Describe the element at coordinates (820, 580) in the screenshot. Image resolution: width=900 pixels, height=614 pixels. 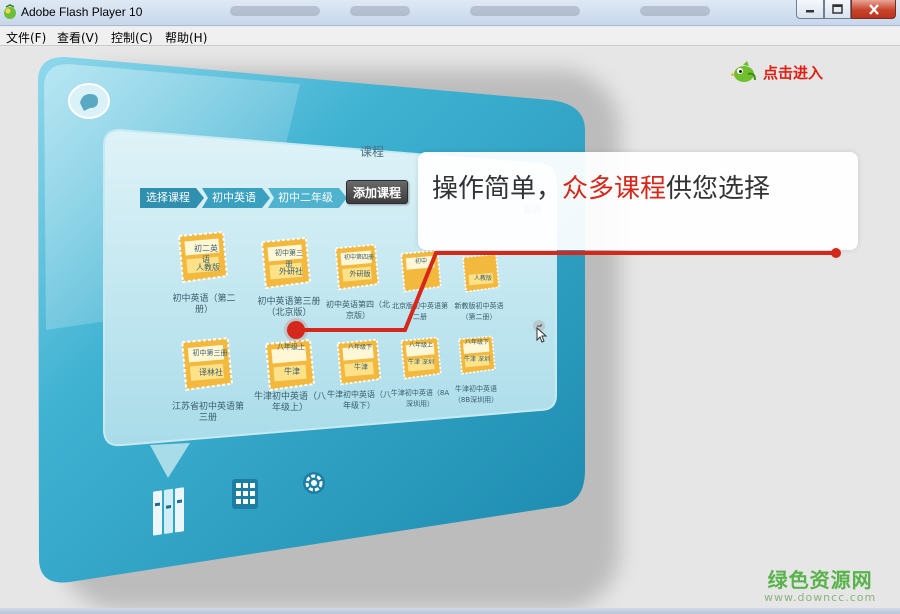
I see `watermark-main: 绿色资源网` at that location.